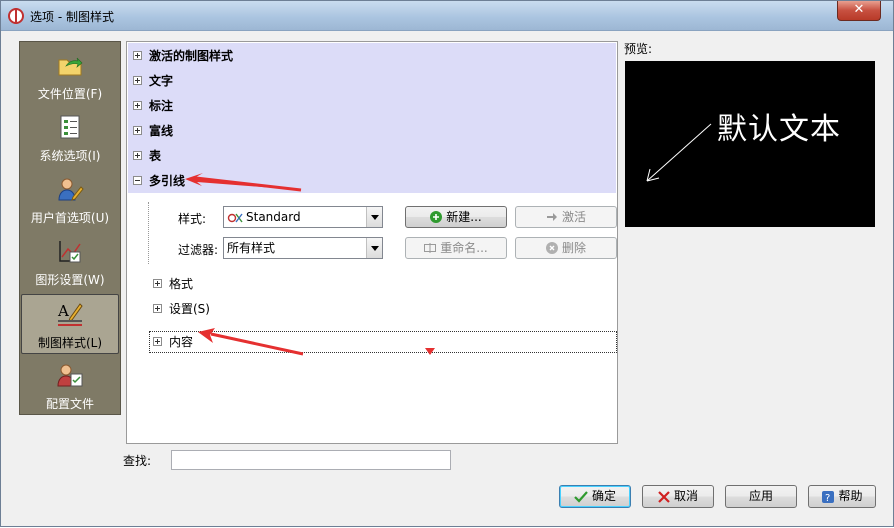 This screenshot has height=528, width=894. Describe the element at coordinates (148, 233) in the screenshot. I see `tree-connector-line` at that location.